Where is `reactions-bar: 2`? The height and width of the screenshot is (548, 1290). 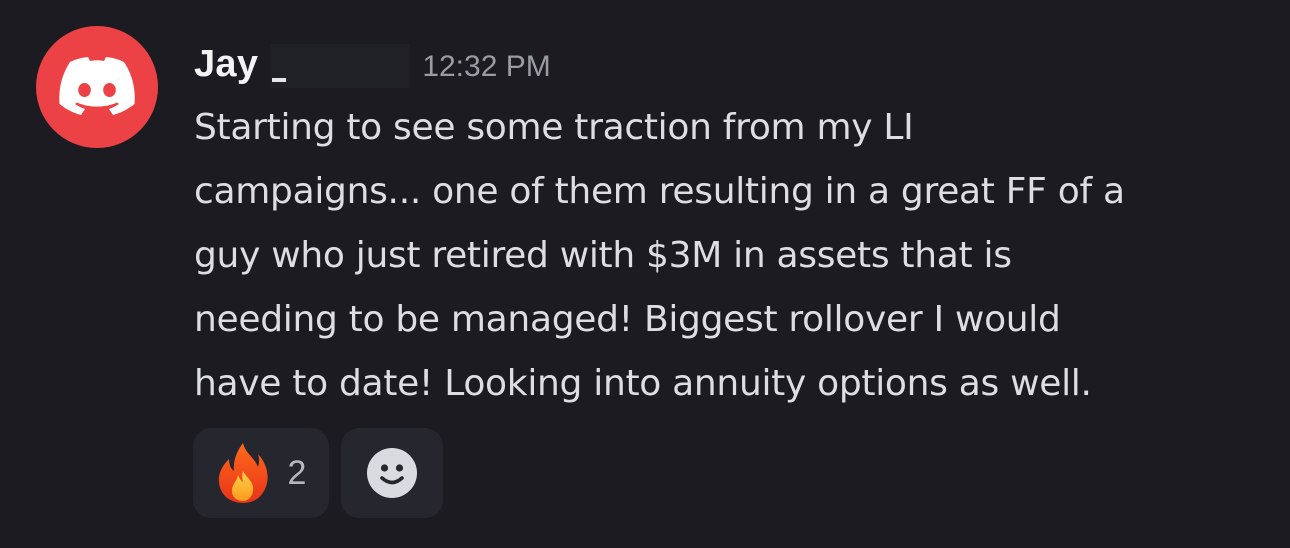 reactions-bar: 2 is located at coordinates (318, 473).